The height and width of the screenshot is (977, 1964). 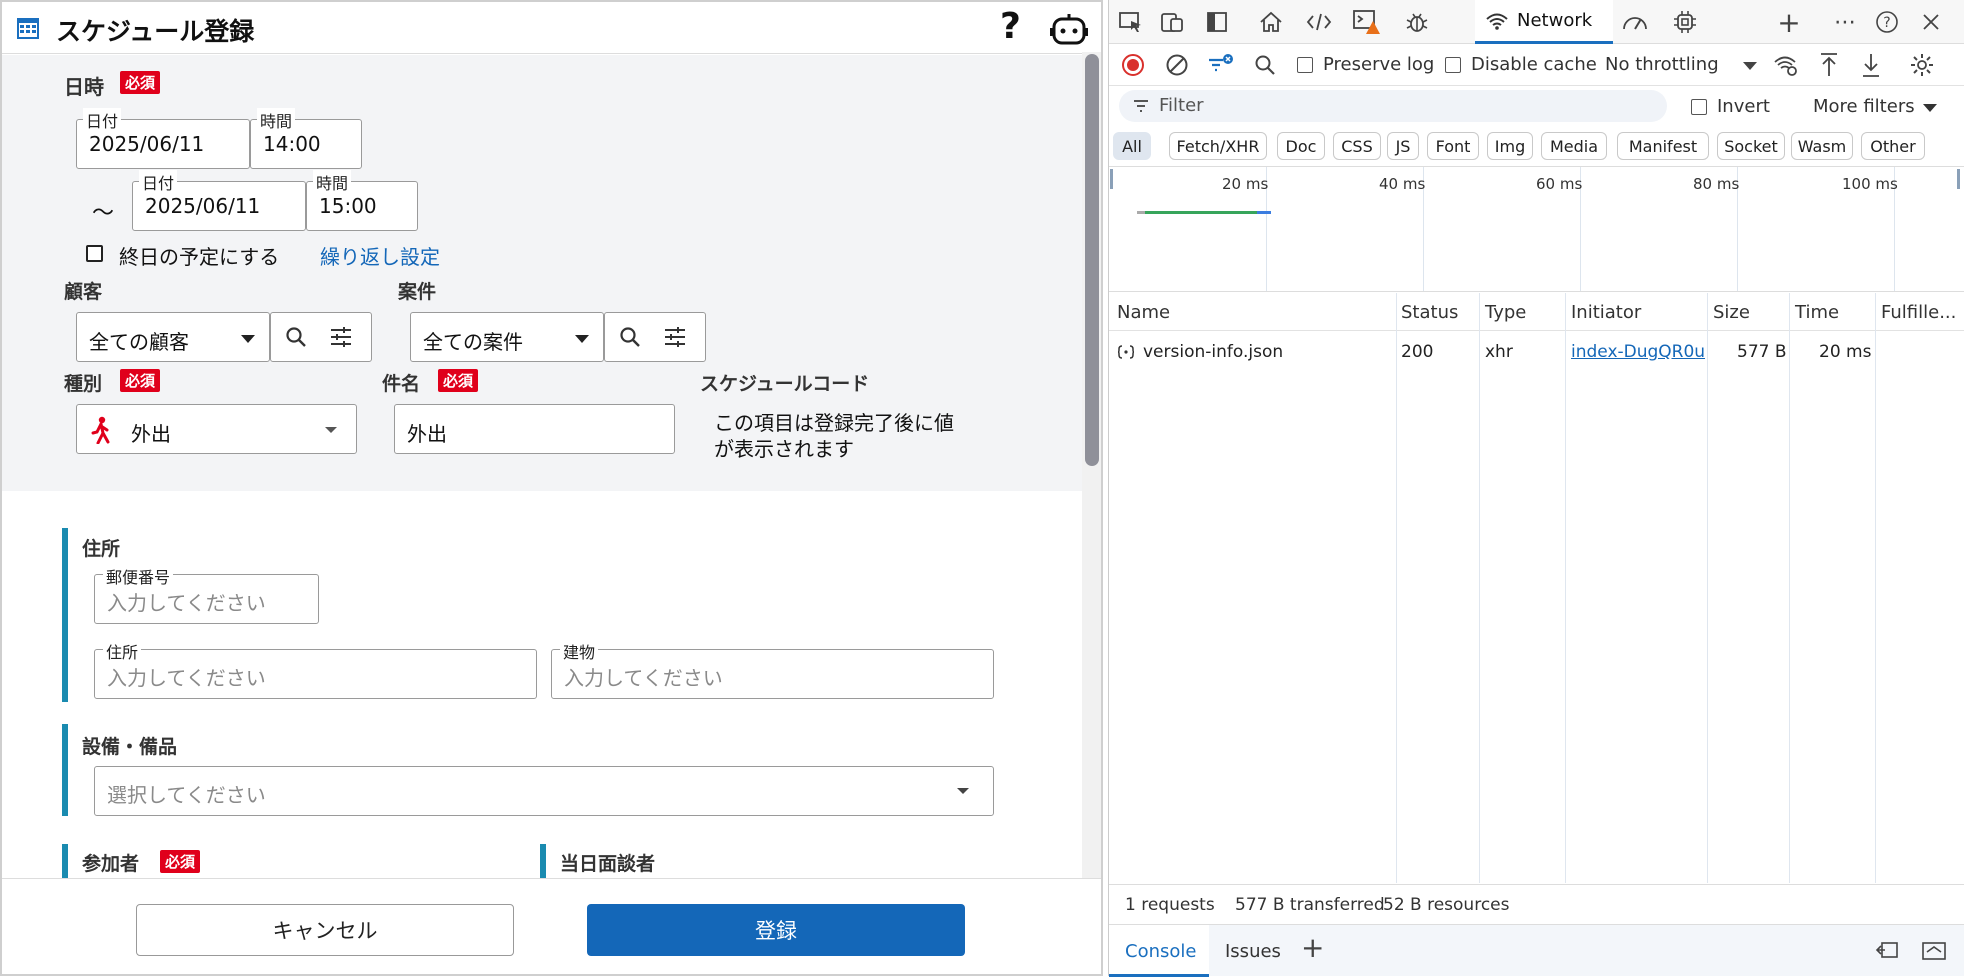 What do you see at coordinates (1789, 22) in the screenshot?
I see `add-tab-icon: +` at bounding box center [1789, 22].